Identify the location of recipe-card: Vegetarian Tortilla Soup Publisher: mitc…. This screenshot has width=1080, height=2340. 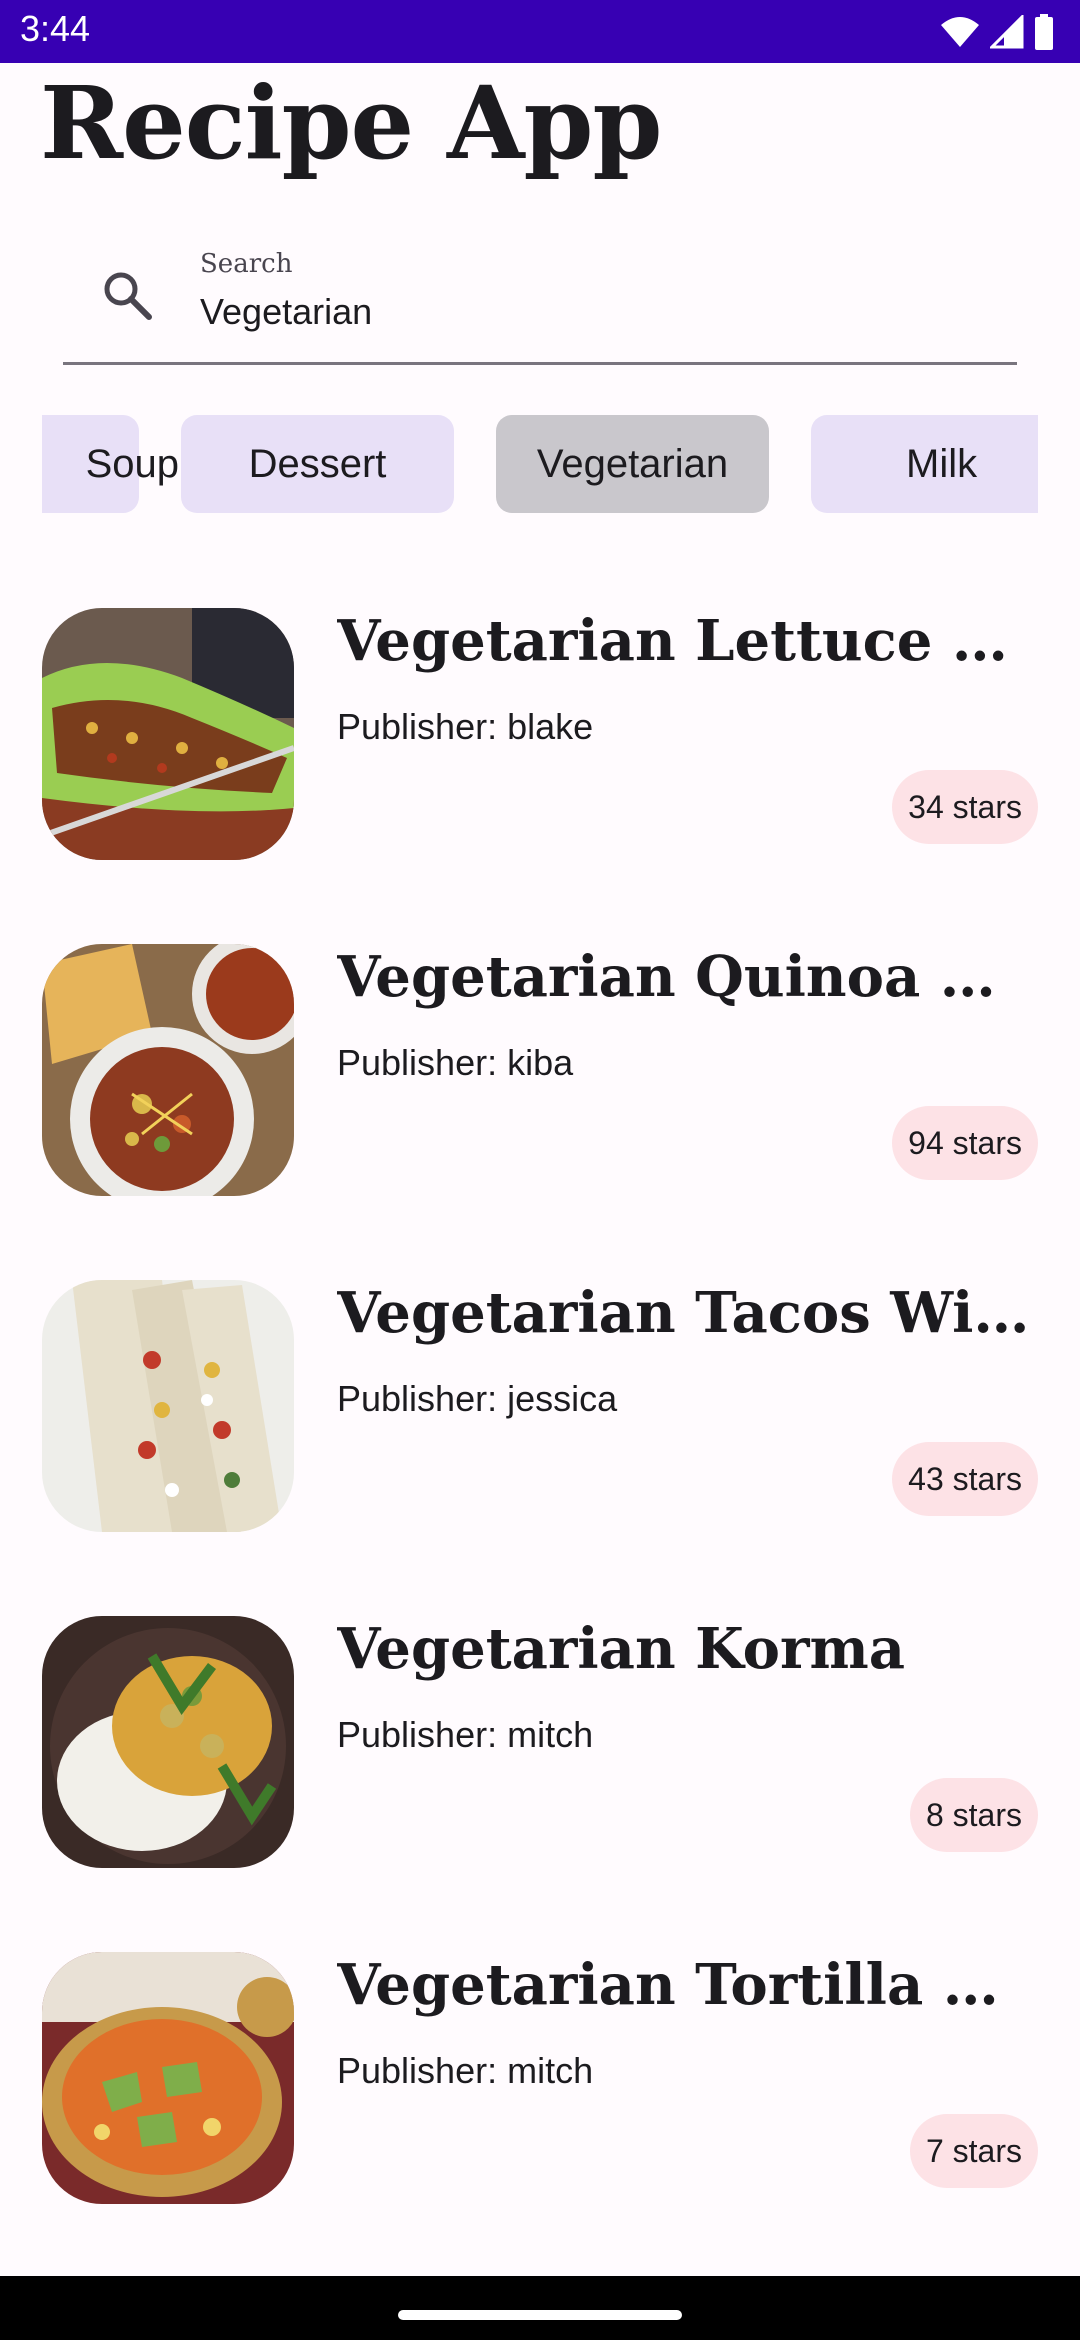
(540, 2078).